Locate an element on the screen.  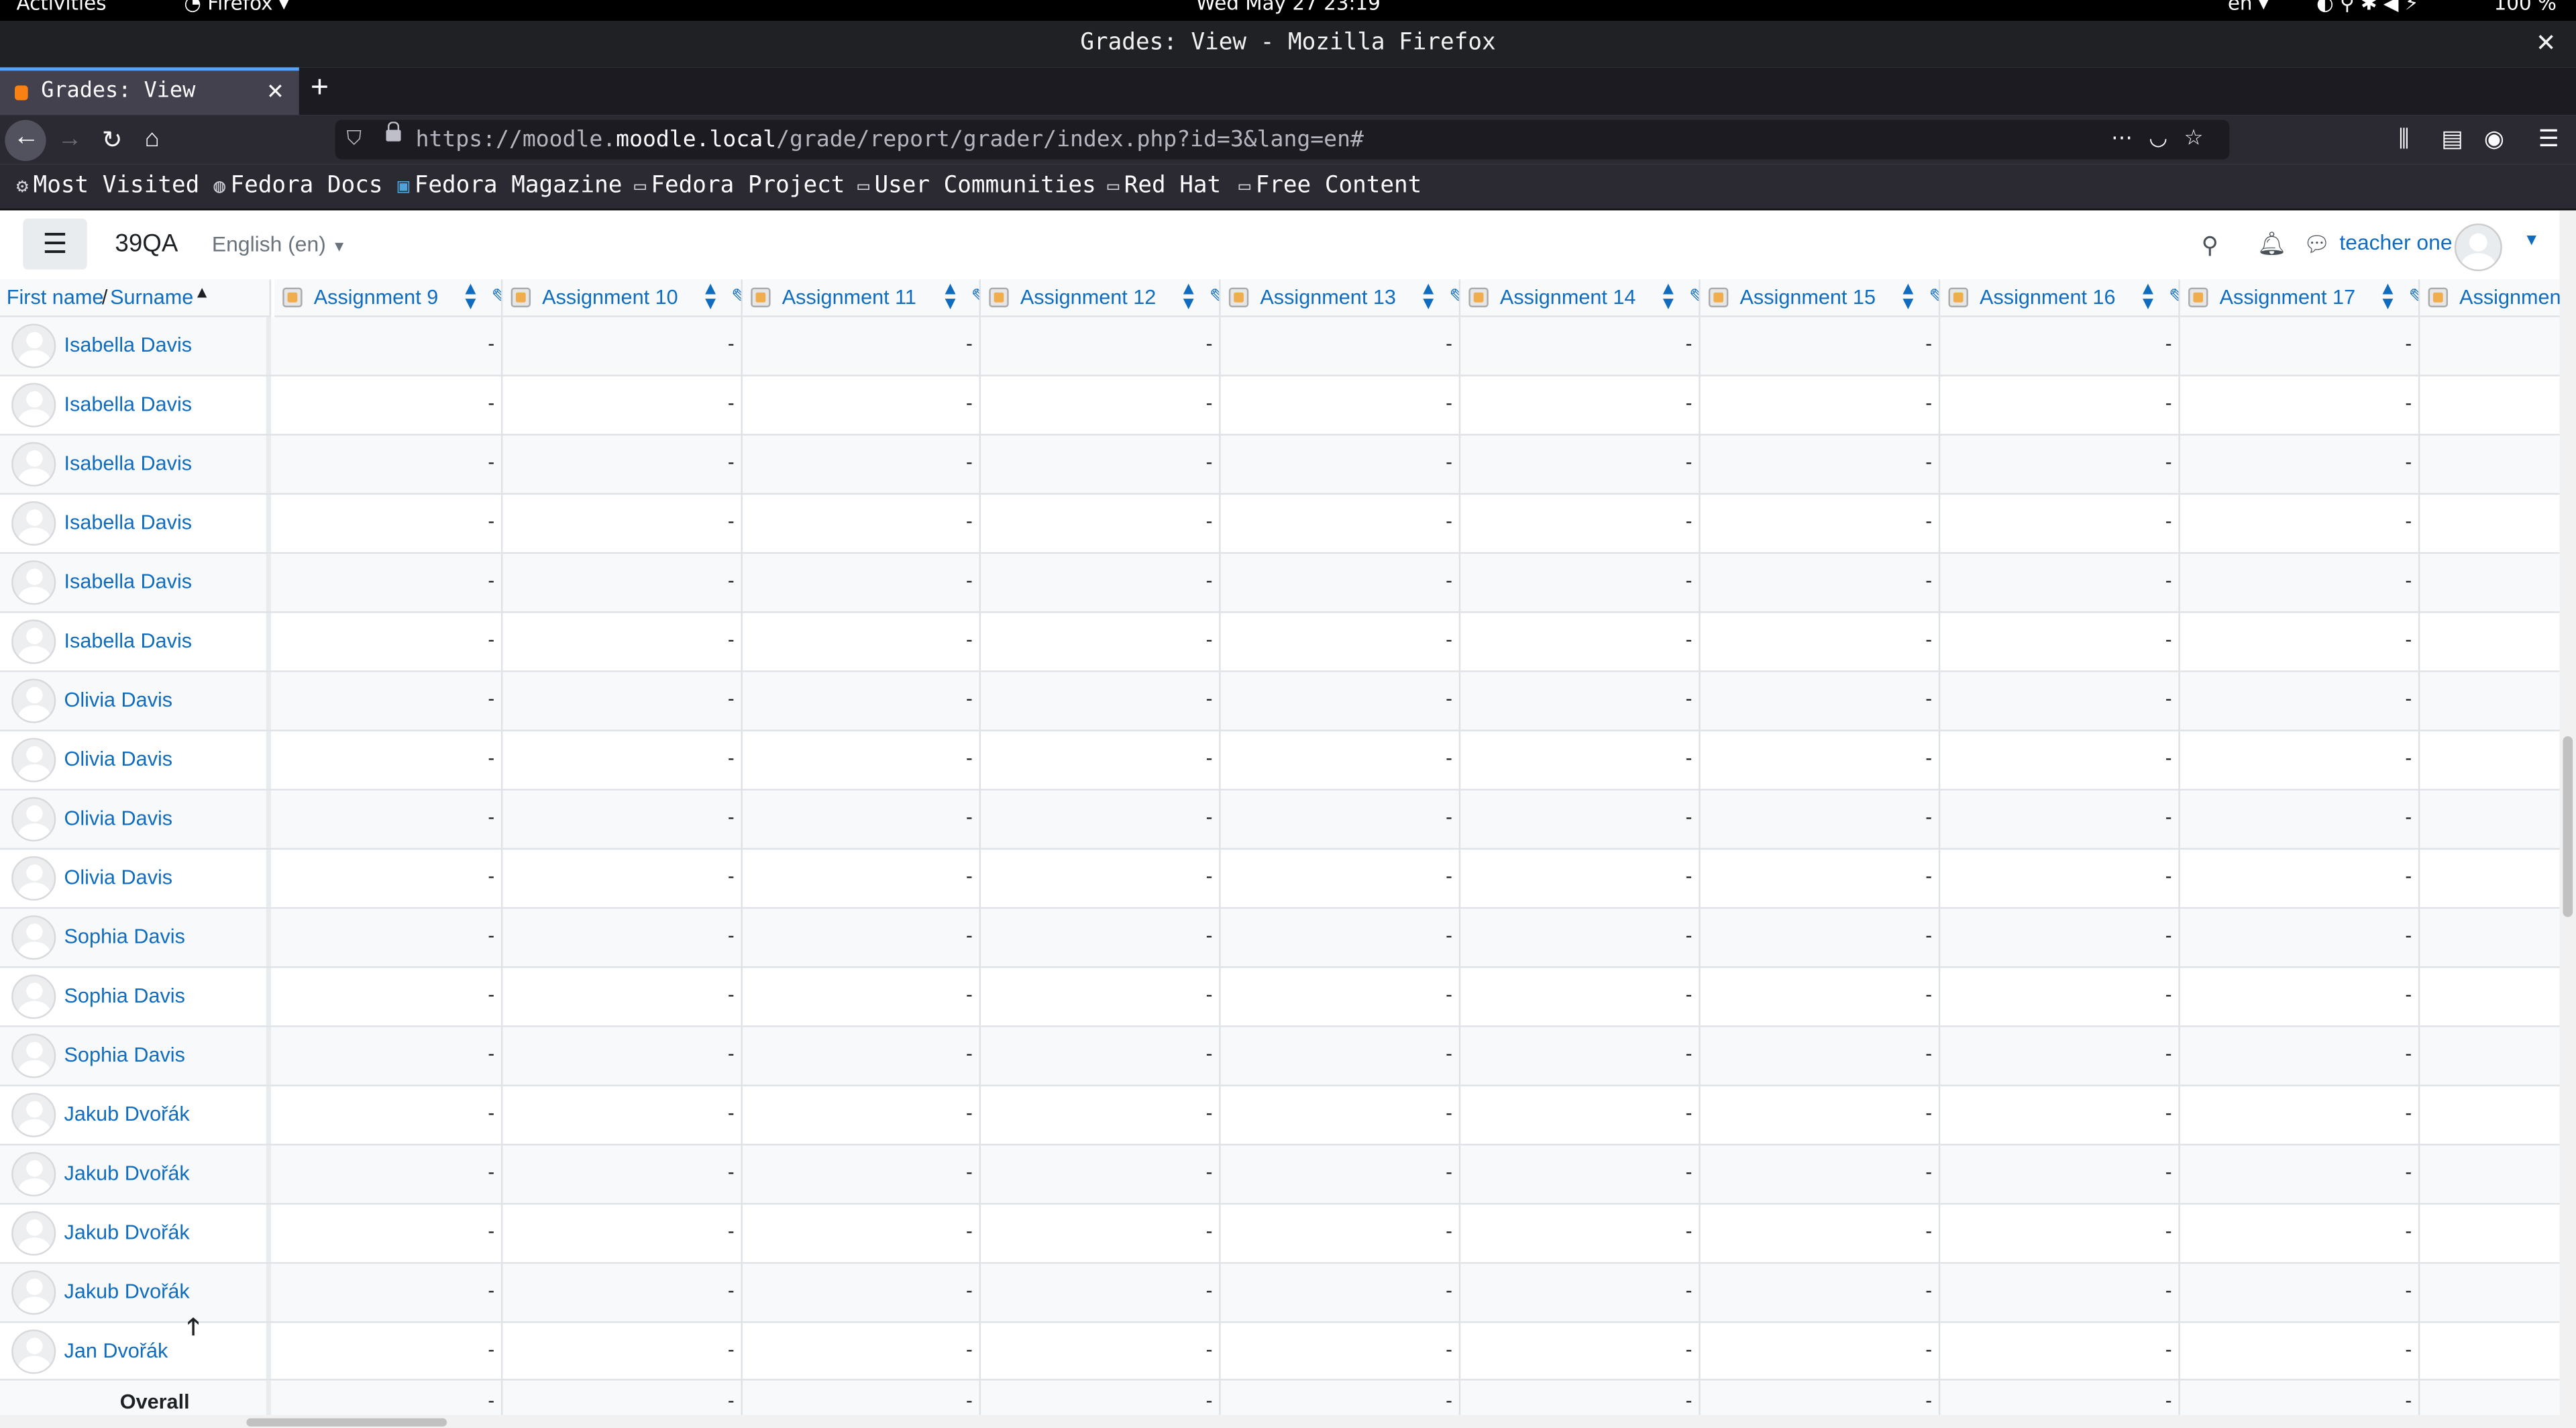
page-actions: ⋯◡☆ is located at coordinates (2165, 138).